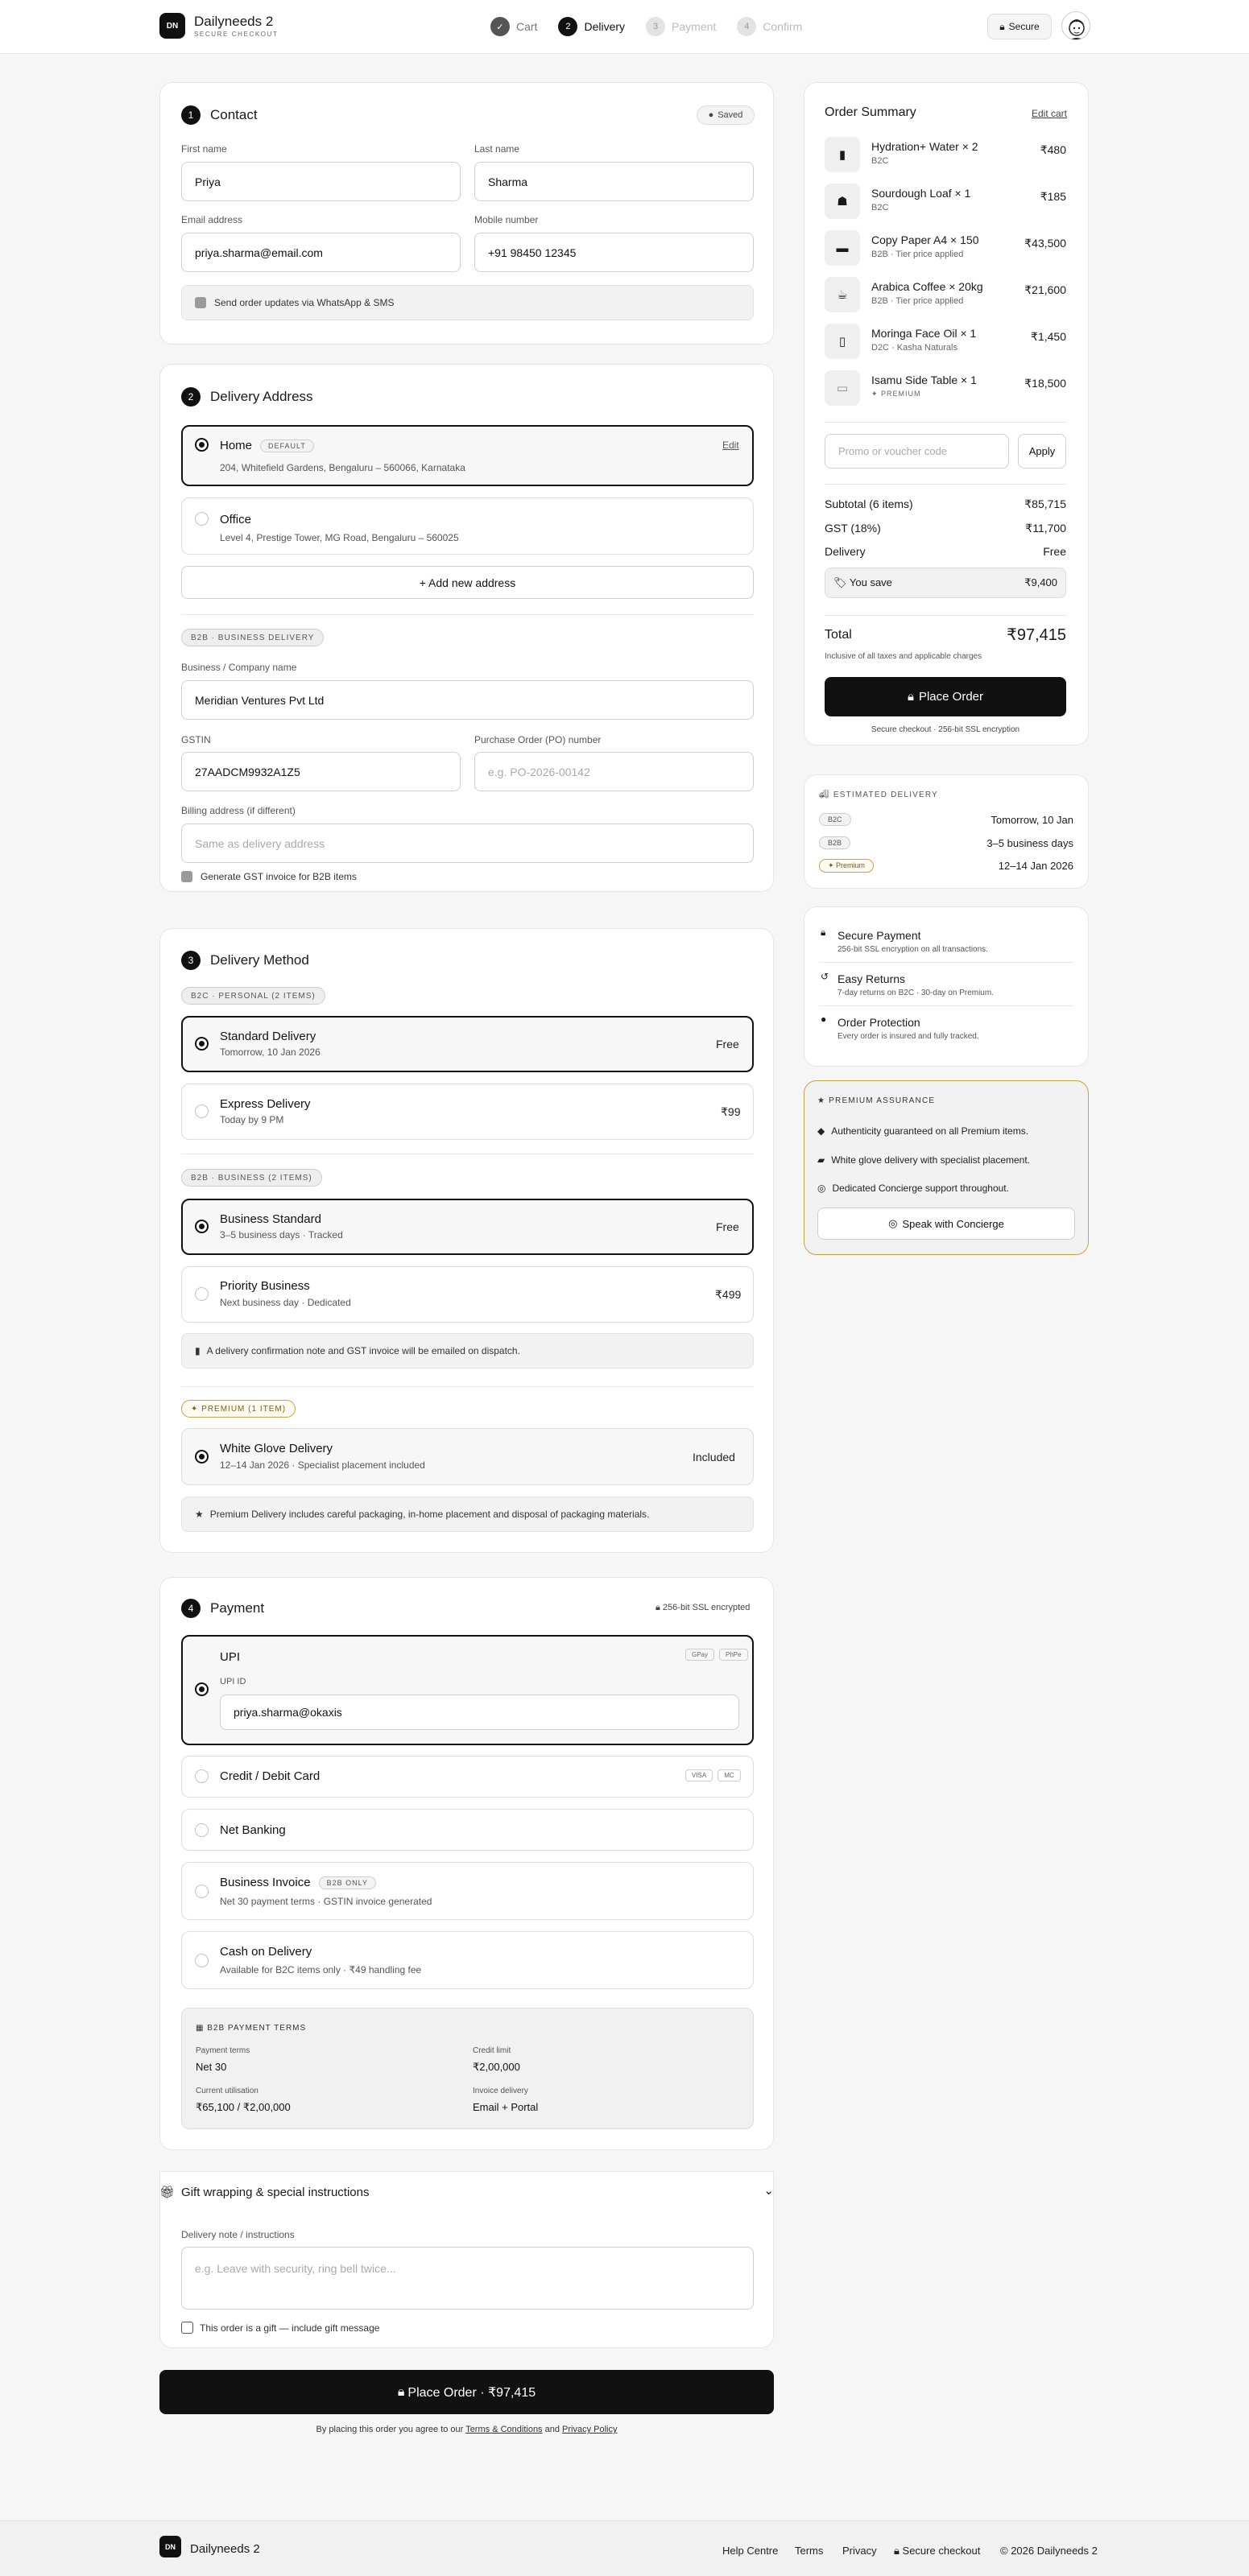 Image resolution: width=1249 pixels, height=2576 pixels. I want to click on step-label: Cart, so click(527, 26).